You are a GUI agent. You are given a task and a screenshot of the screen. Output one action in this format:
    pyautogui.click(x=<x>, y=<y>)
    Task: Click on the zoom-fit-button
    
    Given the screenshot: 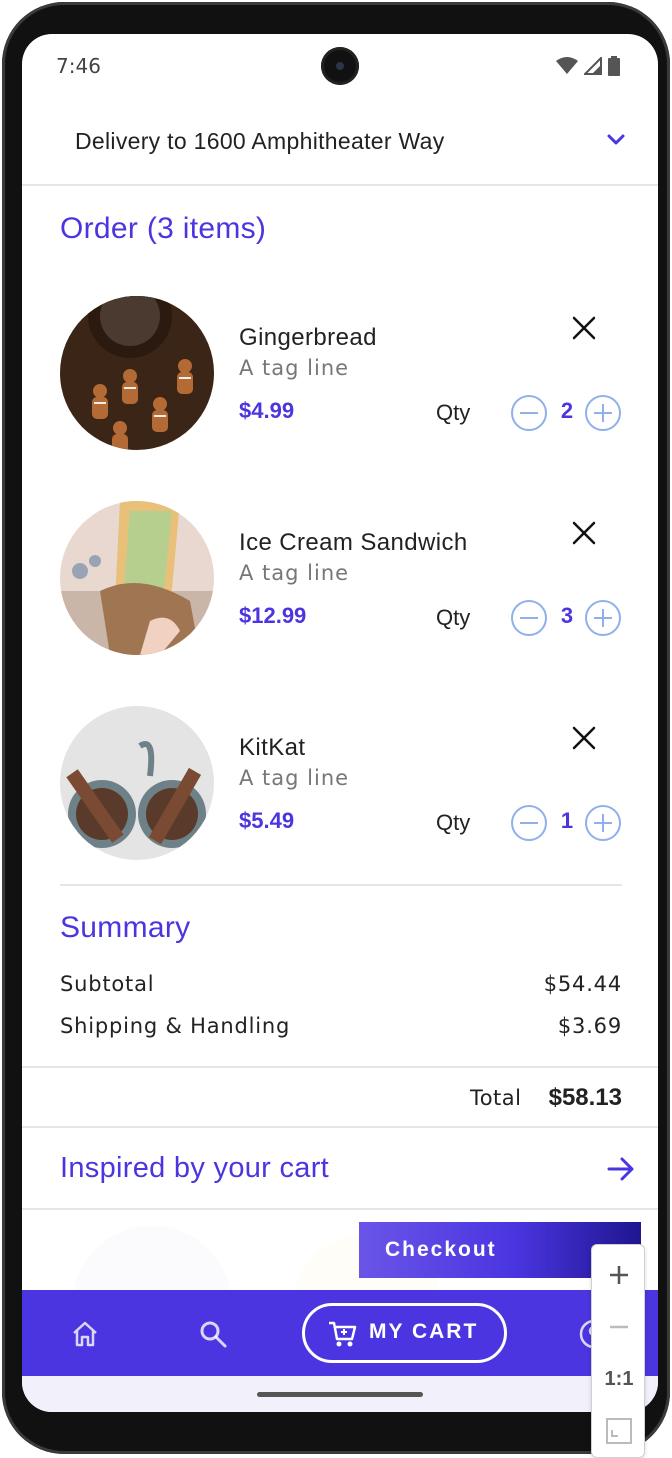 What is the action you would take?
    pyautogui.click(x=619, y=1431)
    